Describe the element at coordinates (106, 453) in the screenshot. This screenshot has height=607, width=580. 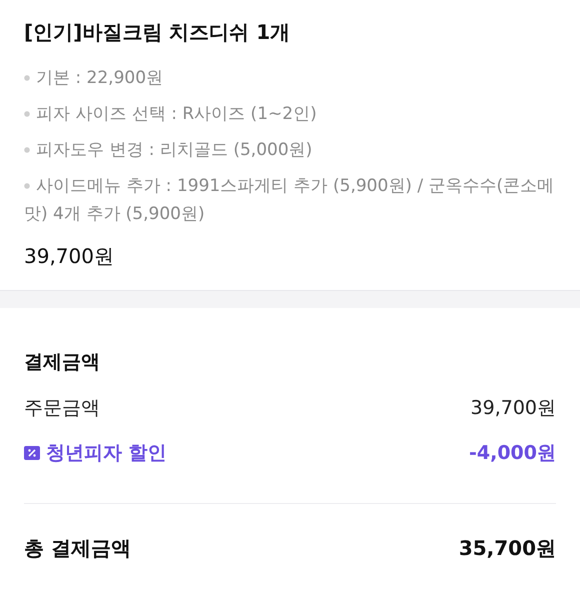
I see `discount-label: 청년피자 할인` at that location.